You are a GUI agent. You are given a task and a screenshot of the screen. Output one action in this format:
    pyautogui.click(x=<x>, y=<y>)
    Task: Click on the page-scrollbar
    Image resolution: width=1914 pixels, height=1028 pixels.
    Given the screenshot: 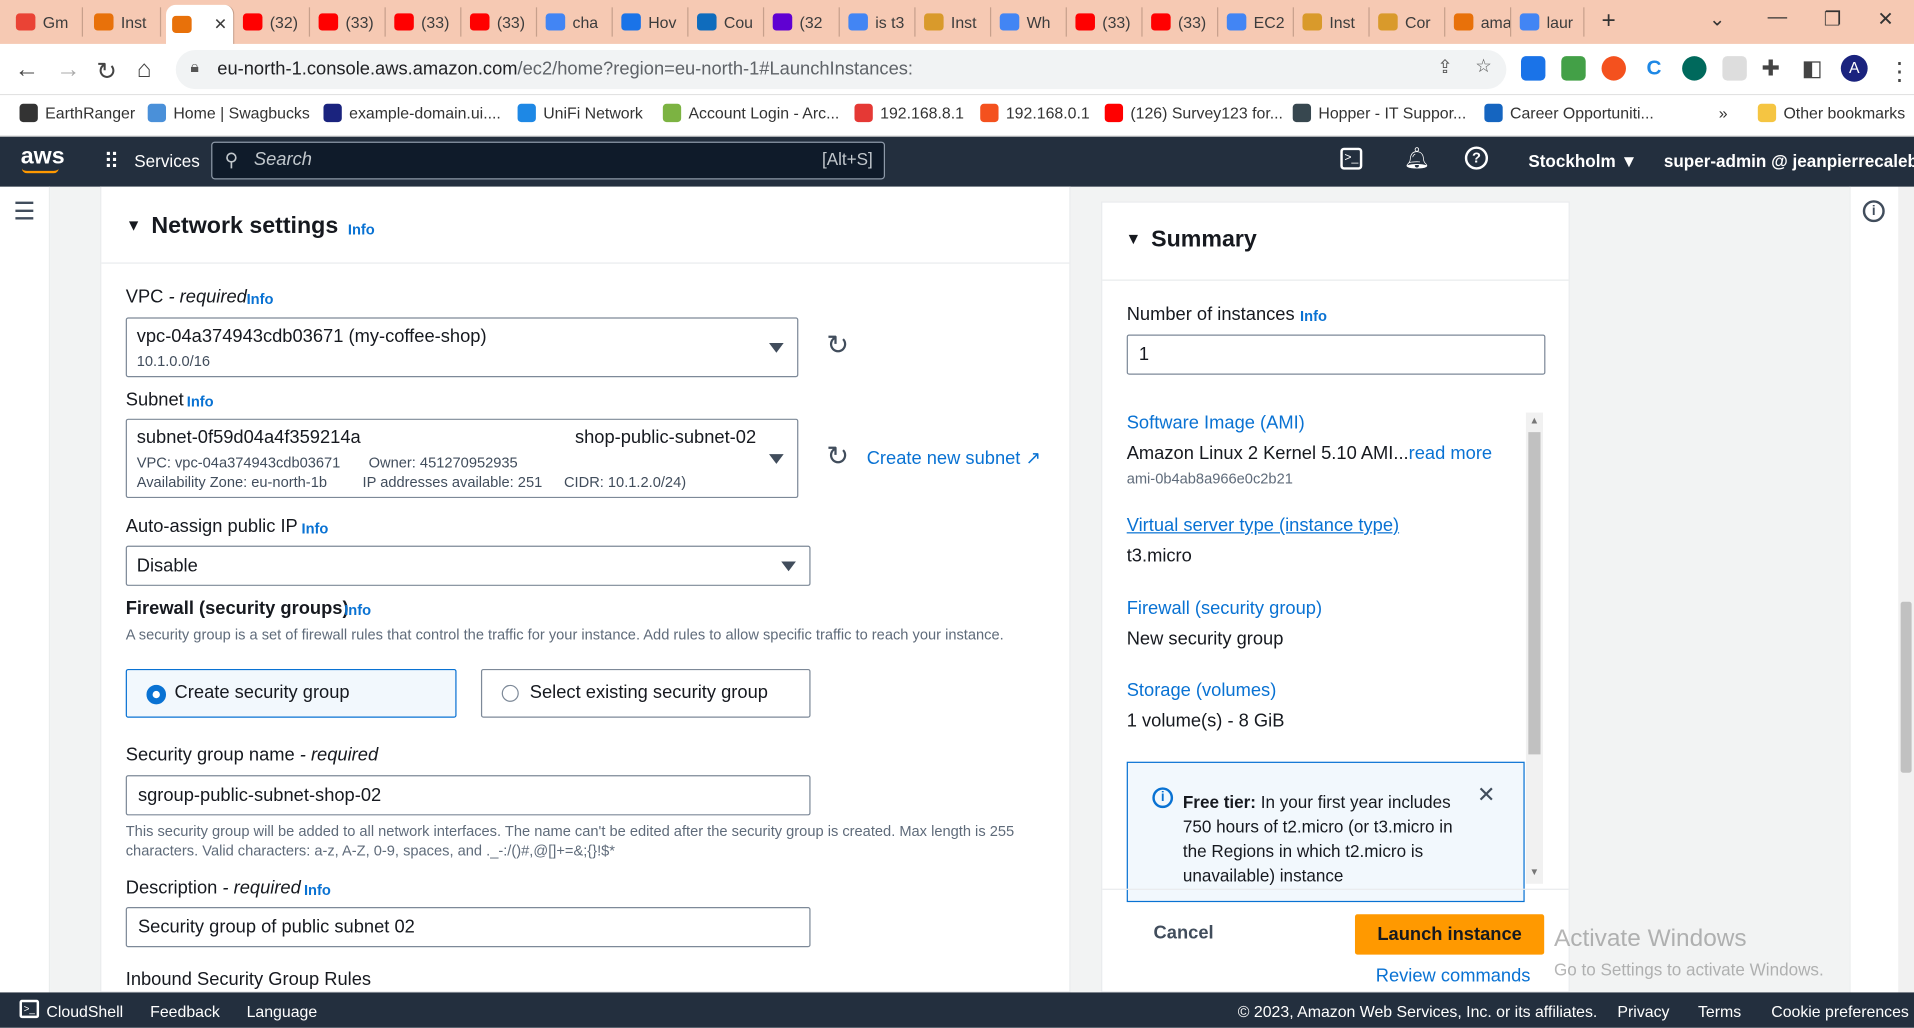 What is the action you would take?
    pyautogui.click(x=1906, y=589)
    